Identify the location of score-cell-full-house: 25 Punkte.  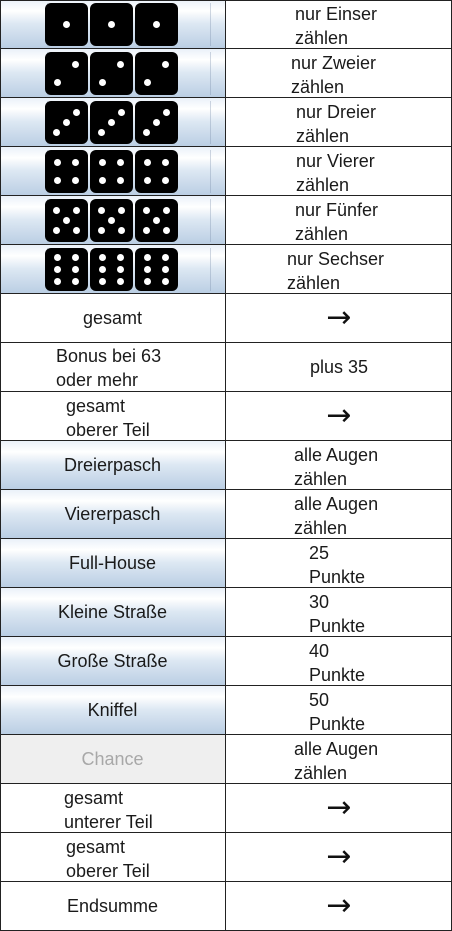
(339, 563).